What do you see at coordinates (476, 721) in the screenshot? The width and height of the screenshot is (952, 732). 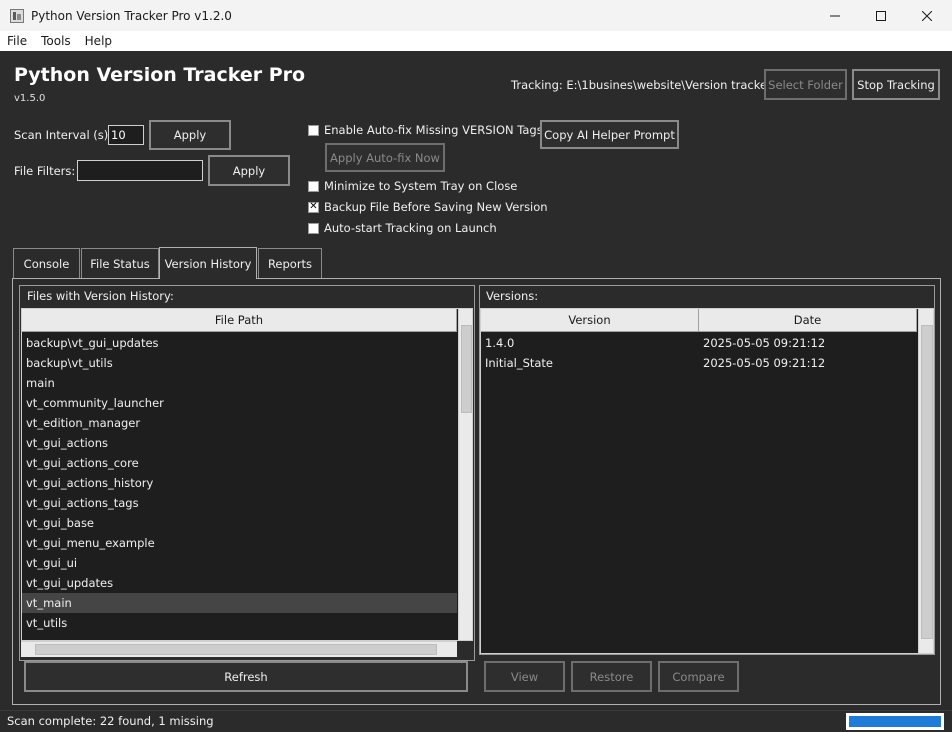 I see `status-bar: Scan complete: 22 found, 1 missing` at bounding box center [476, 721].